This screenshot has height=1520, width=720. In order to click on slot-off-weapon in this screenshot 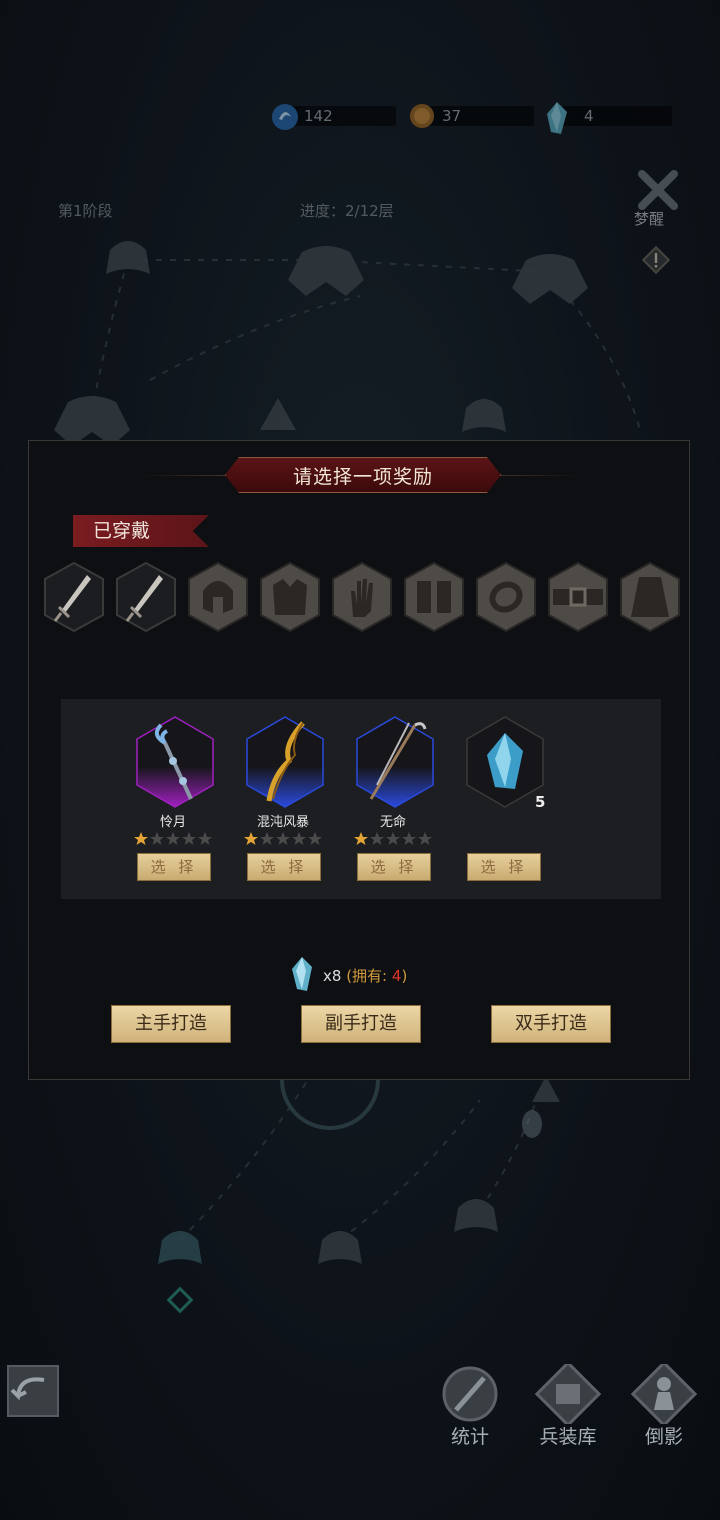, I will do `click(146, 597)`.